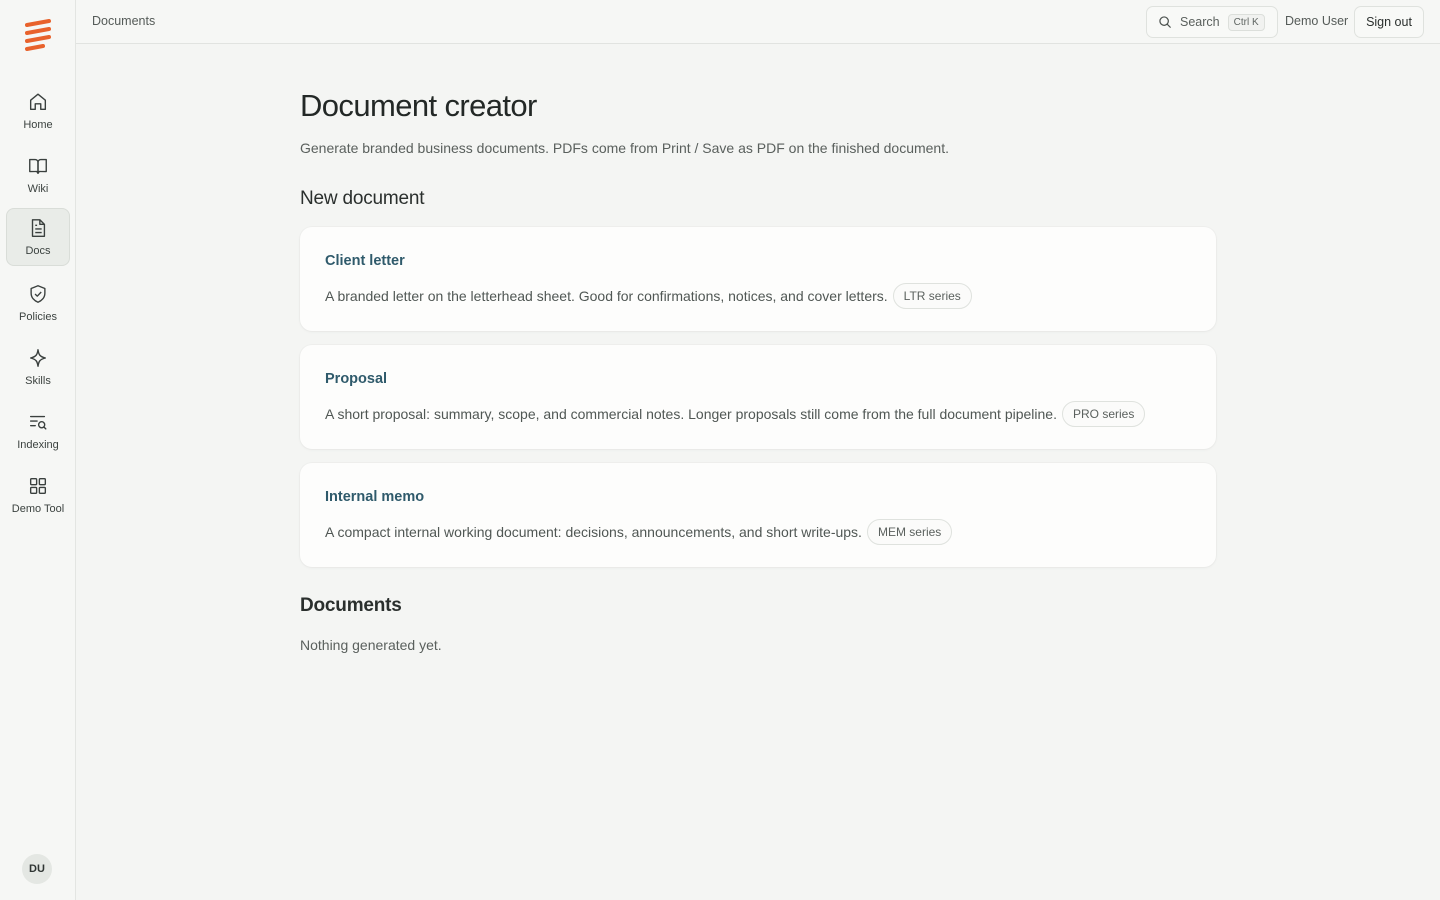  What do you see at coordinates (365, 261) in the screenshot?
I see `template-title: Client letter` at bounding box center [365, 261].